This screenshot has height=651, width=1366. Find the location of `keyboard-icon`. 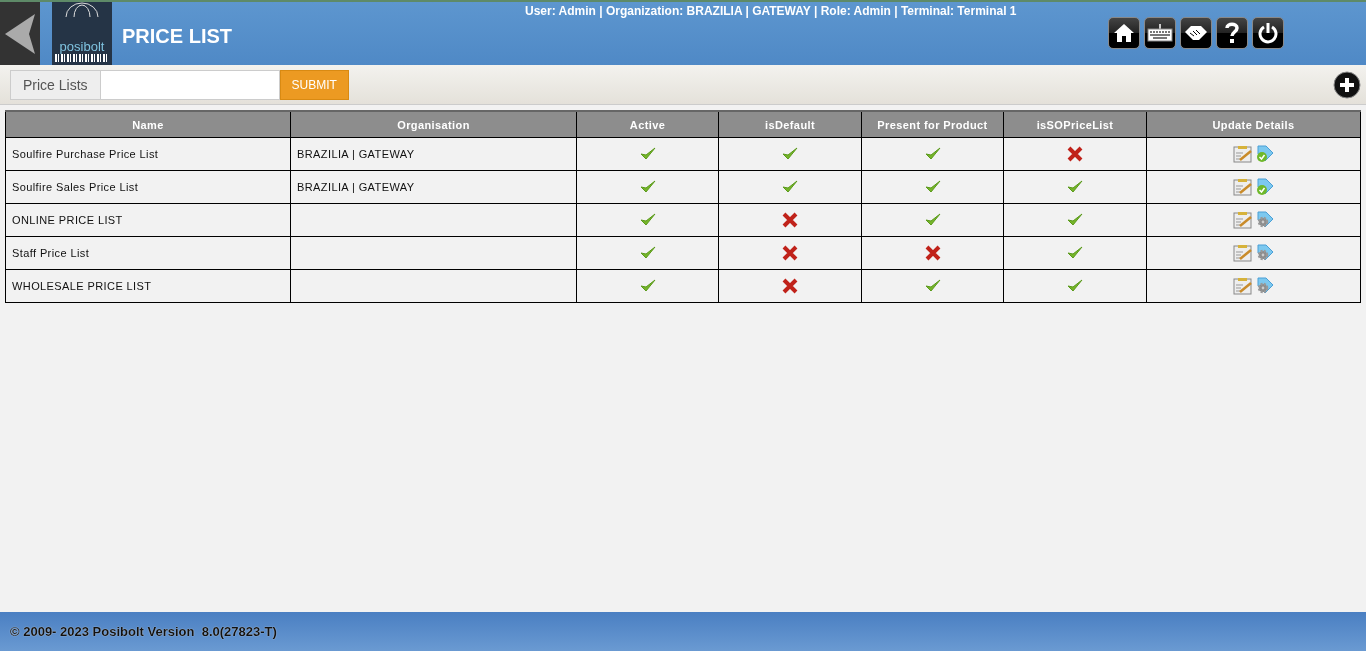

keyboard-icon is located at coordinates (1160, 33).